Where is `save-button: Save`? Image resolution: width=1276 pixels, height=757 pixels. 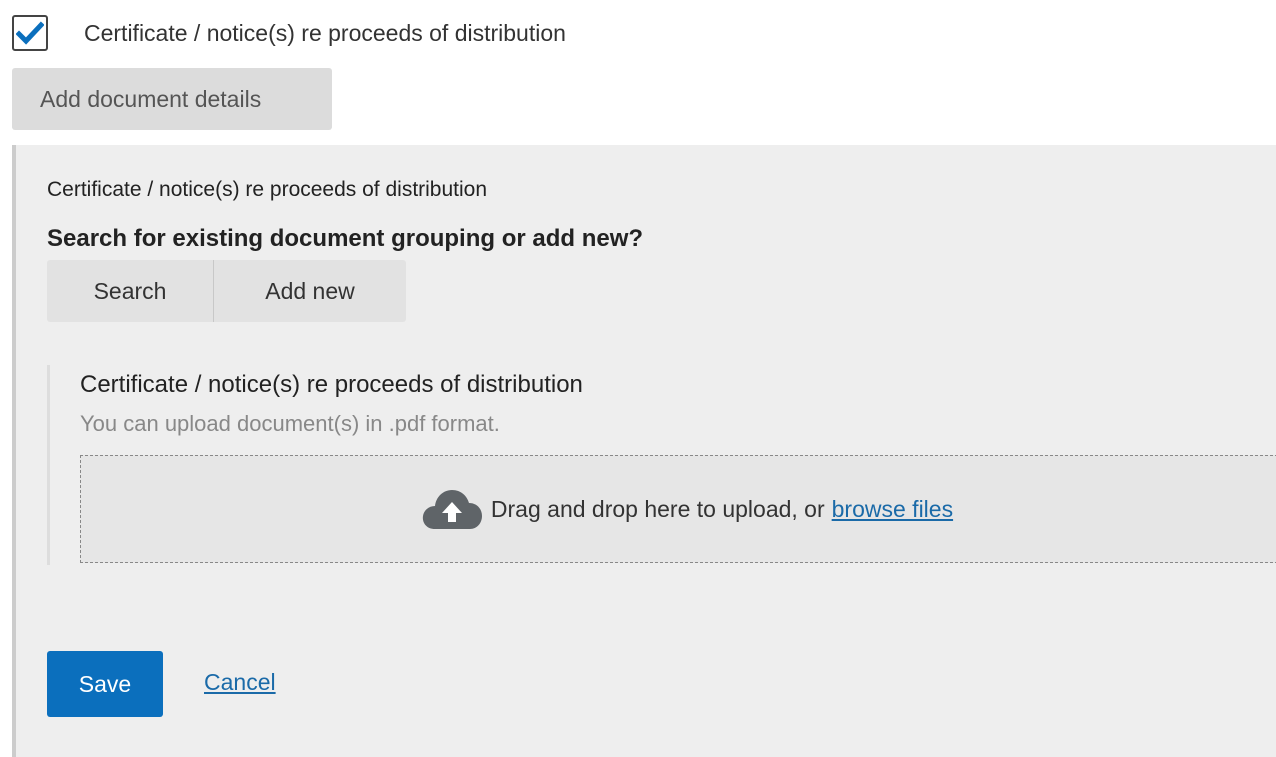
save-button: Save is located at coordinates (105, 684).